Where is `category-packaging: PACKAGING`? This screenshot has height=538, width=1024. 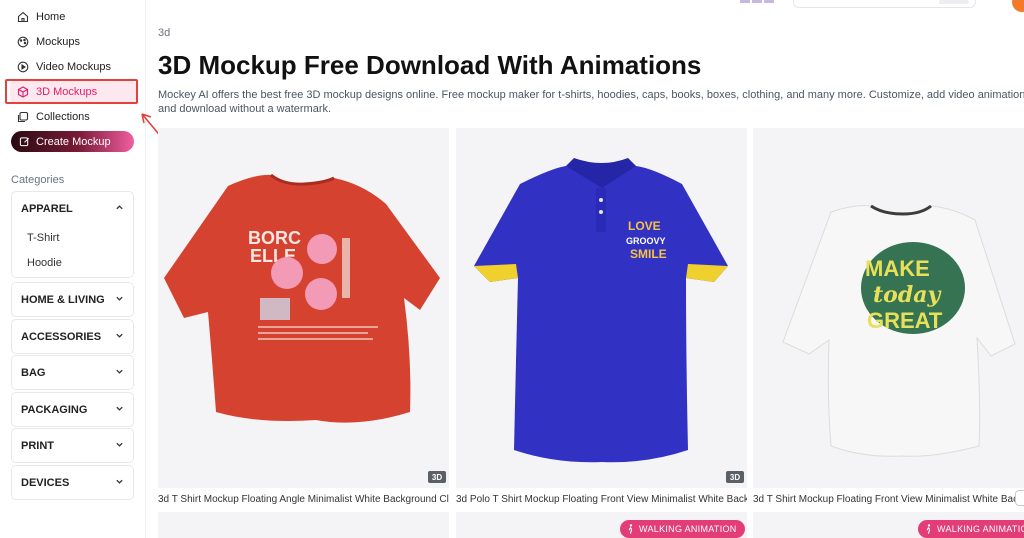 category-packaging: PACKAGING is located at coordinates (72, 409).